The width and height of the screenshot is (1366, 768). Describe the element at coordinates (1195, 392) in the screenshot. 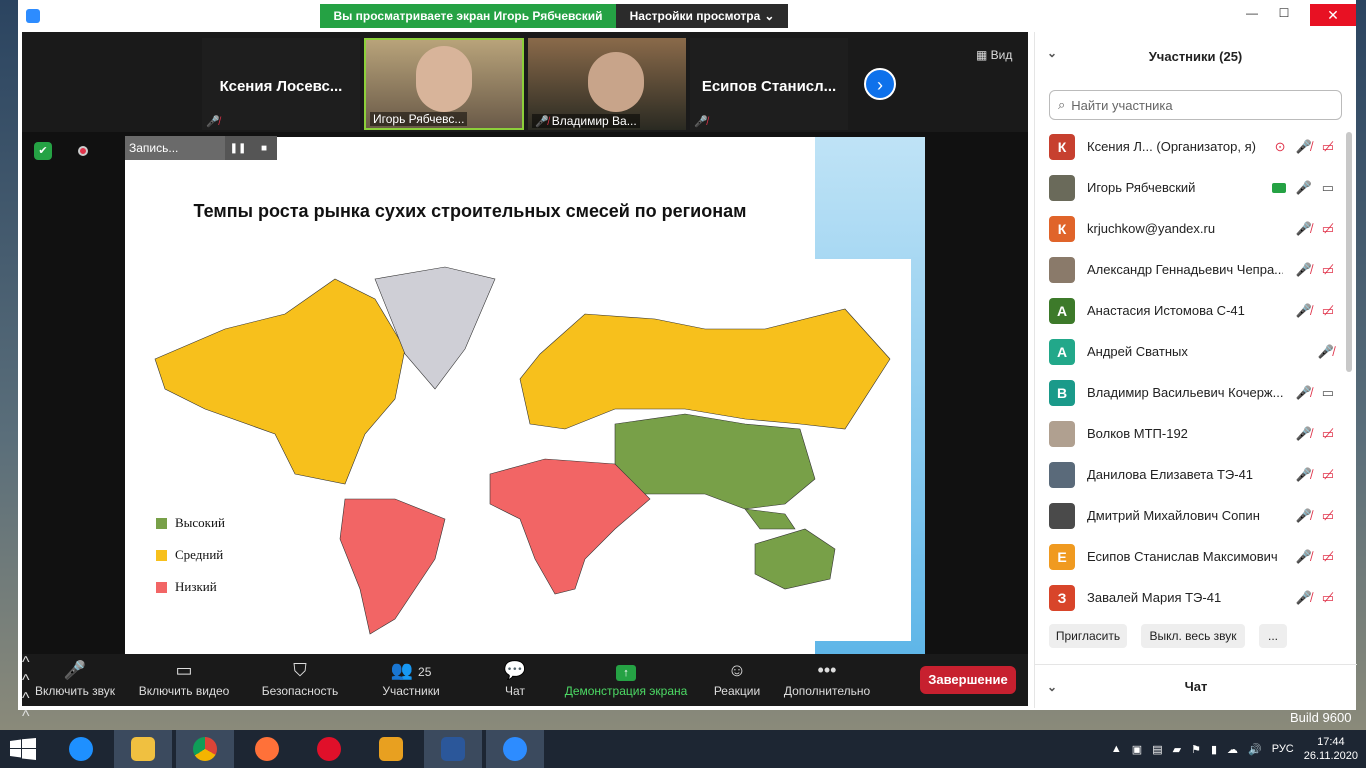

I see `participant-row: В Владимир Васильевич Кочерж... 🎤̸ ▭` at that location.